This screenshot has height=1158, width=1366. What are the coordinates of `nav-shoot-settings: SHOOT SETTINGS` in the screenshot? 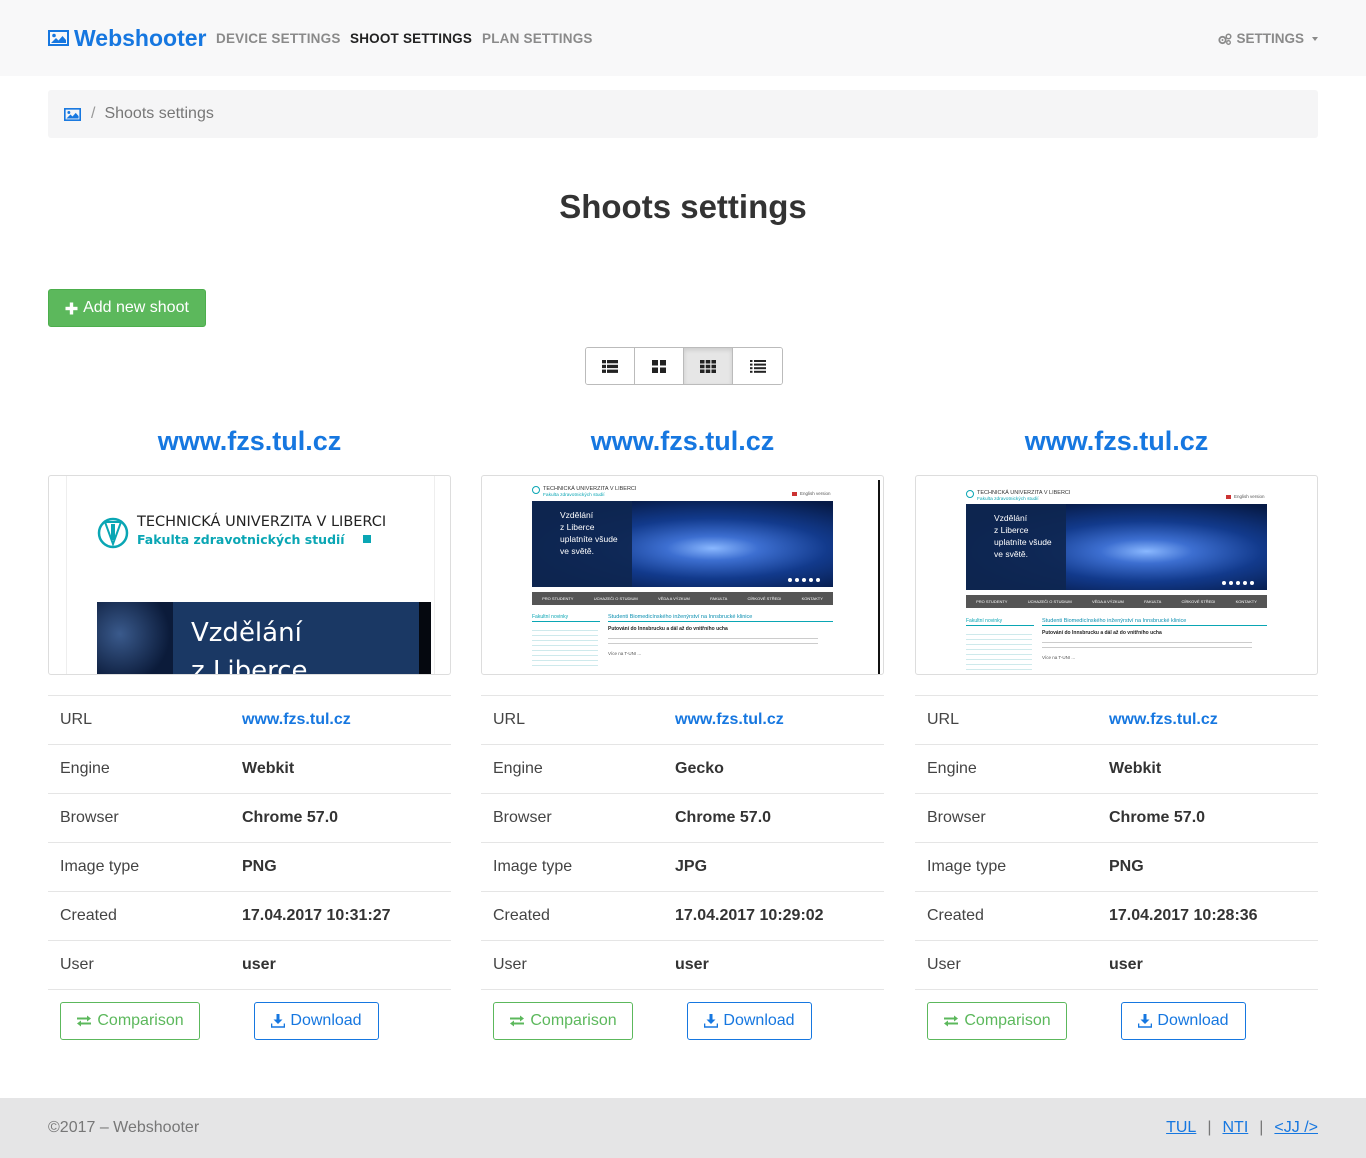 It's located at (411, 38).